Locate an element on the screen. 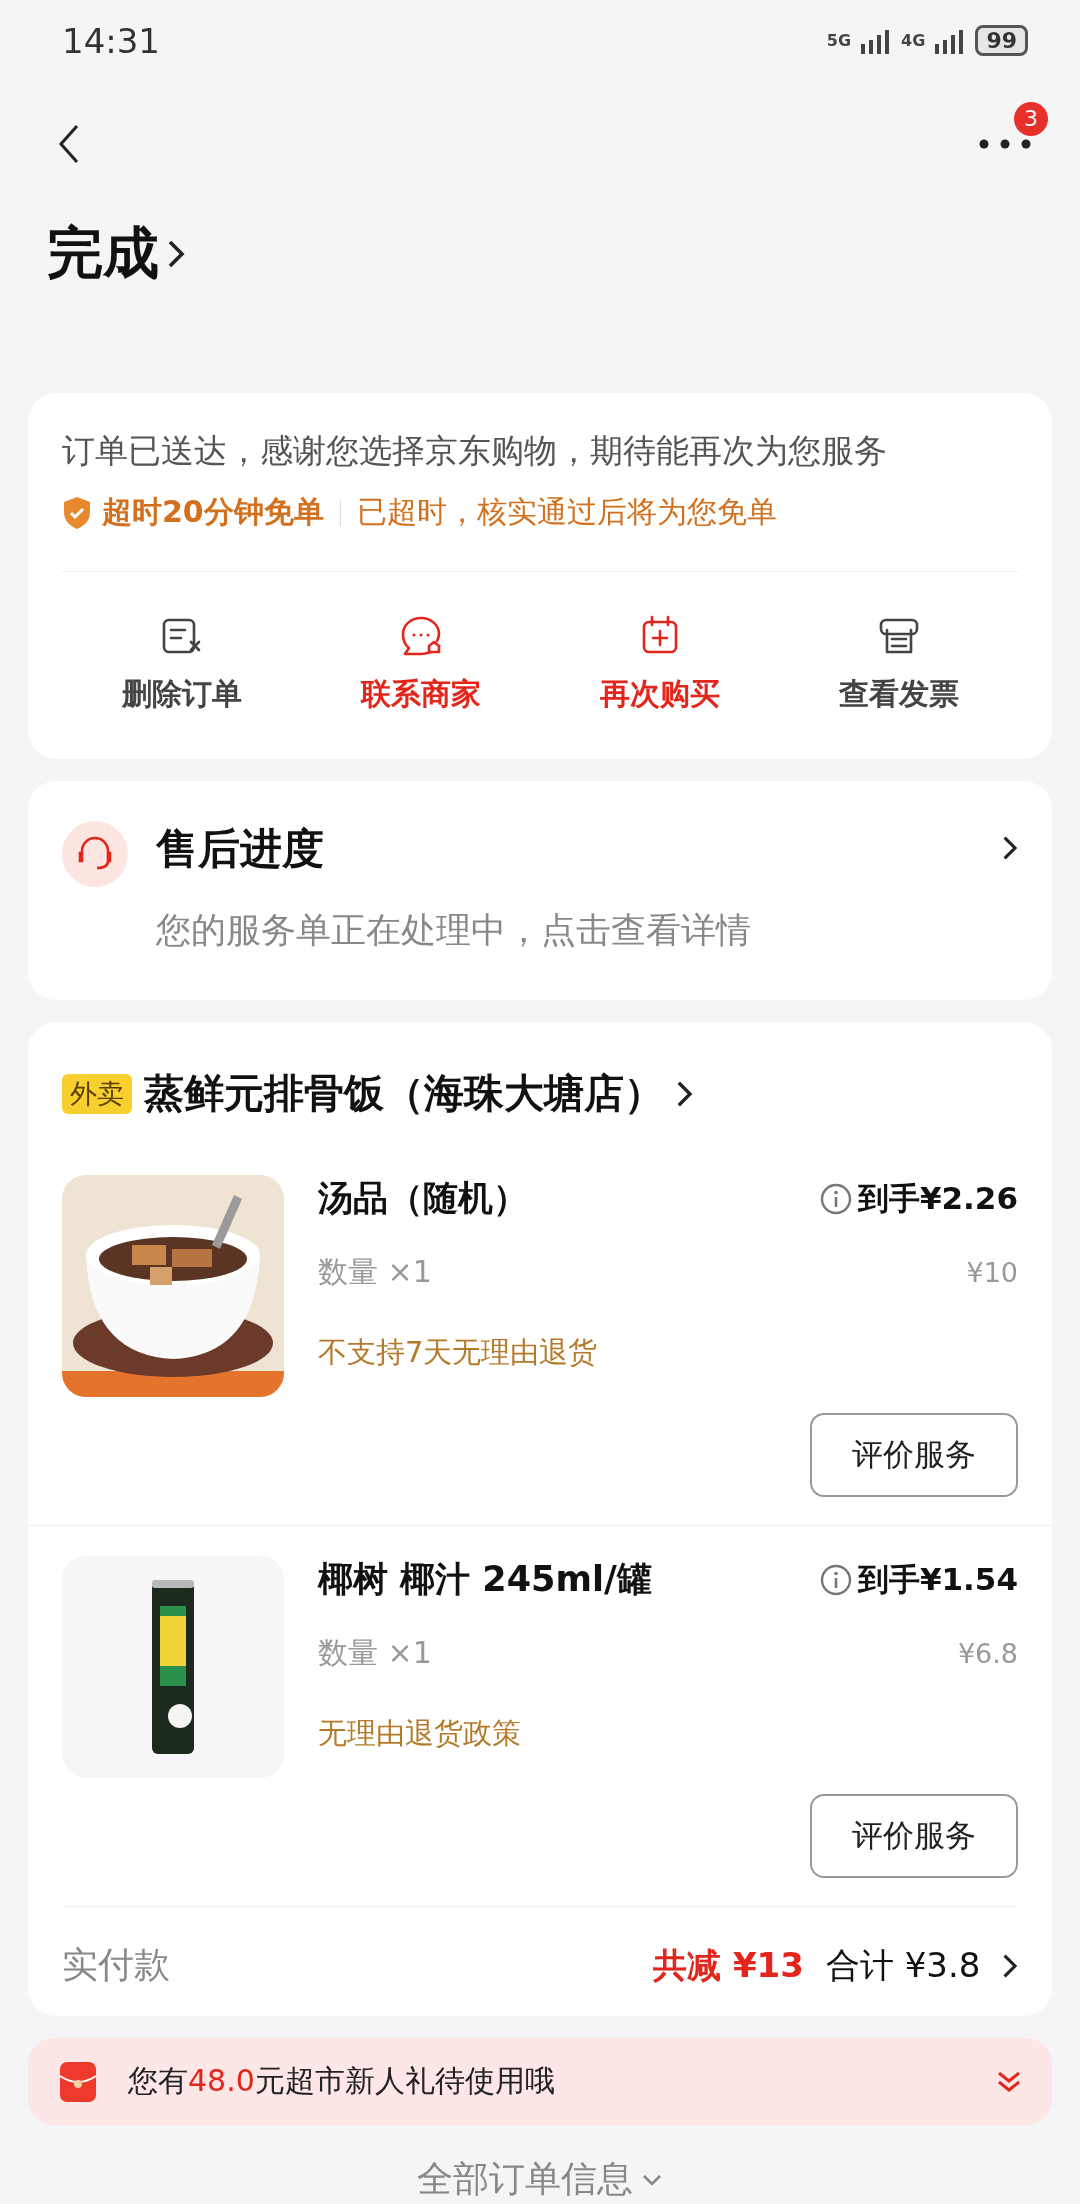 This screenshot has height=2204, width=1080. order-action-button: 查看发票 is located at coordinates (898, 664).